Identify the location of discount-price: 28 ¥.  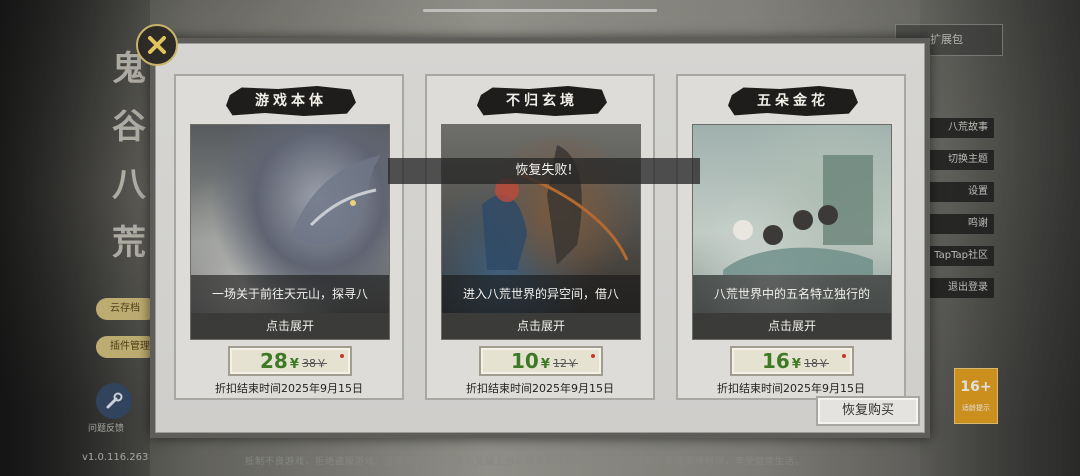
(279, 361).